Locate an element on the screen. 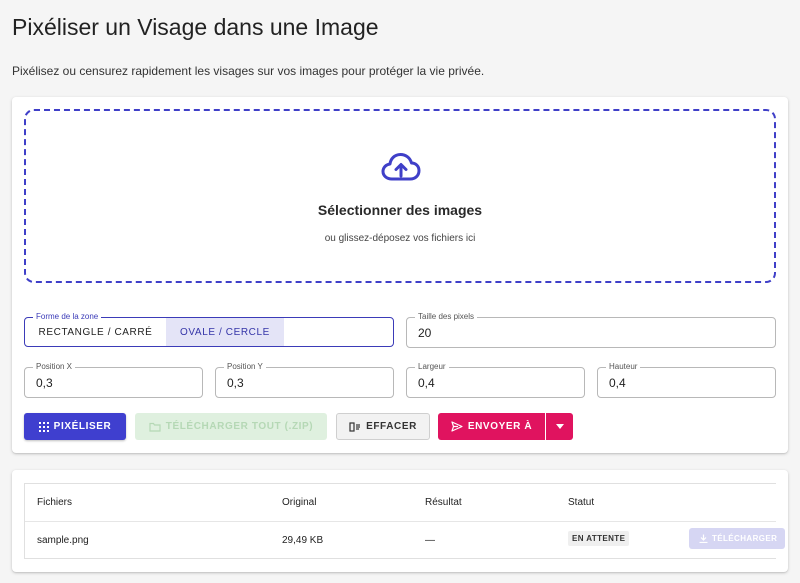 The height and width of the screenshot is (583, 800). row-original-size: 29,49 KB is located at coordinates (303, 540).